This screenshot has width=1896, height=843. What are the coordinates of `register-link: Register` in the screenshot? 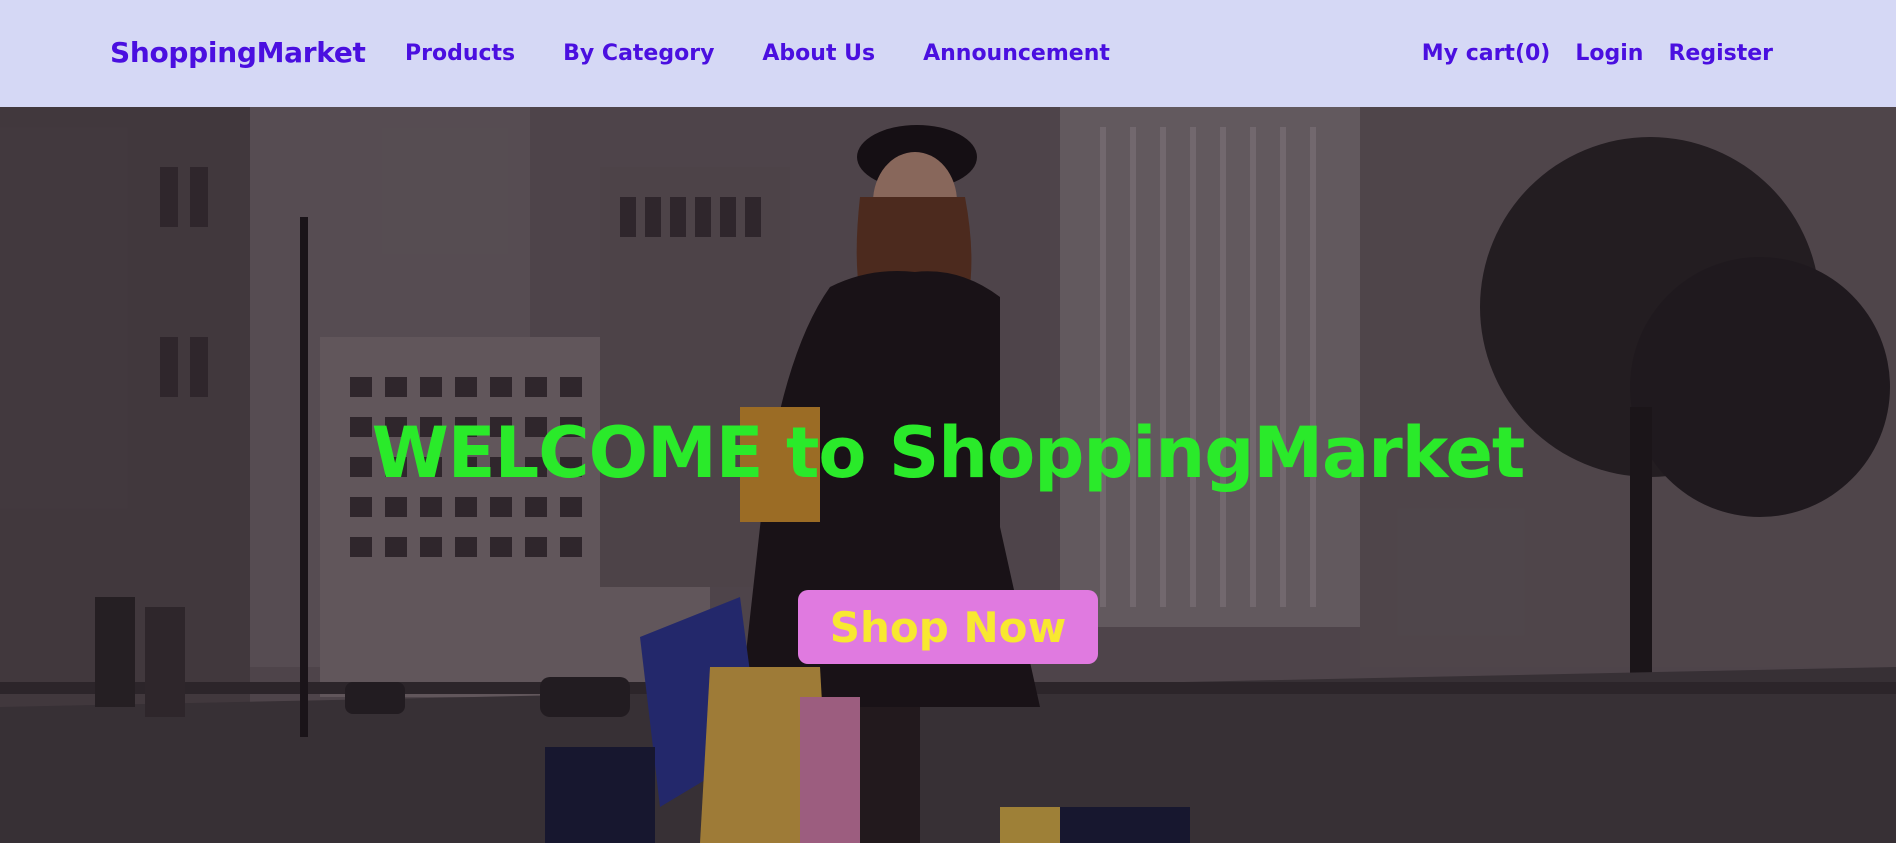 It's located at (1720, 53).